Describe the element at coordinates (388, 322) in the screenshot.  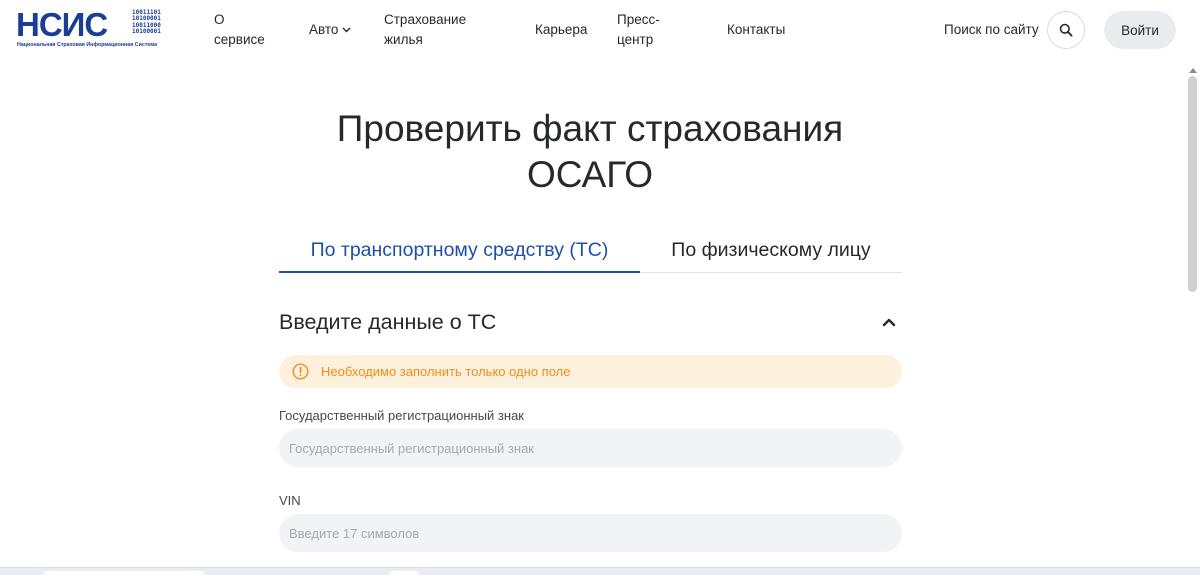
I see `section-title: Введите данные о ТС` at that location.